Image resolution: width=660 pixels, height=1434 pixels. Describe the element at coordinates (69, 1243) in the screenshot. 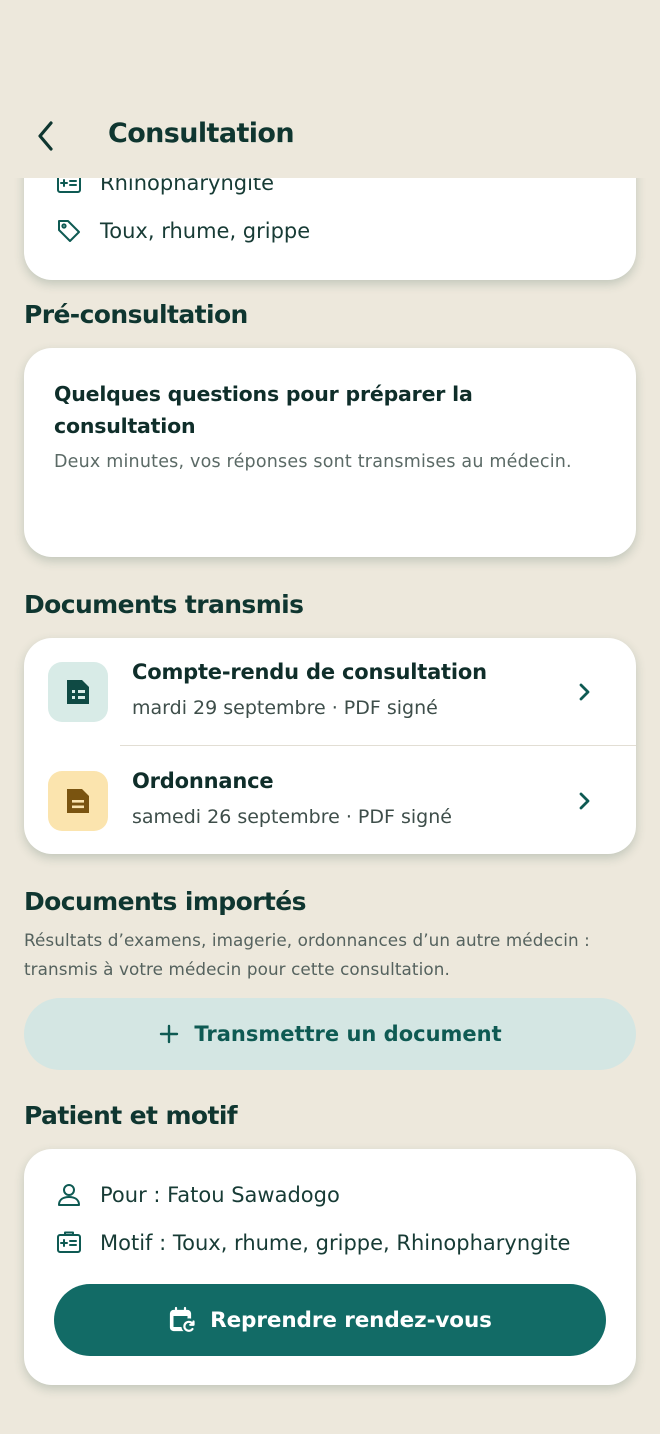

I see `medical-folder-icon` at that location.